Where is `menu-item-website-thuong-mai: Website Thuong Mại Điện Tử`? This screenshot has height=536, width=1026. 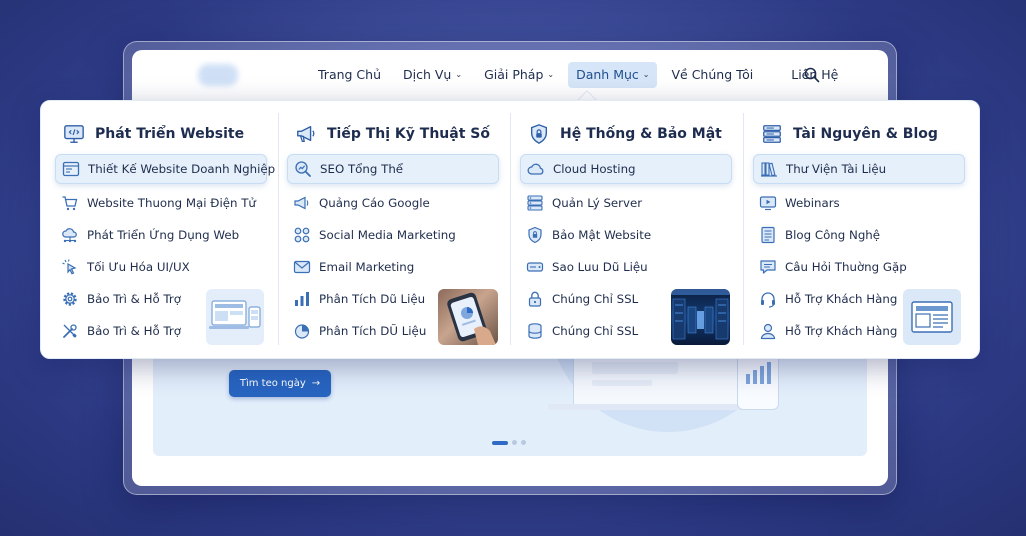
menu-item-website-thuong-mai: Website Thuong Mại Điện Tử is located at coordinates (155, 203).